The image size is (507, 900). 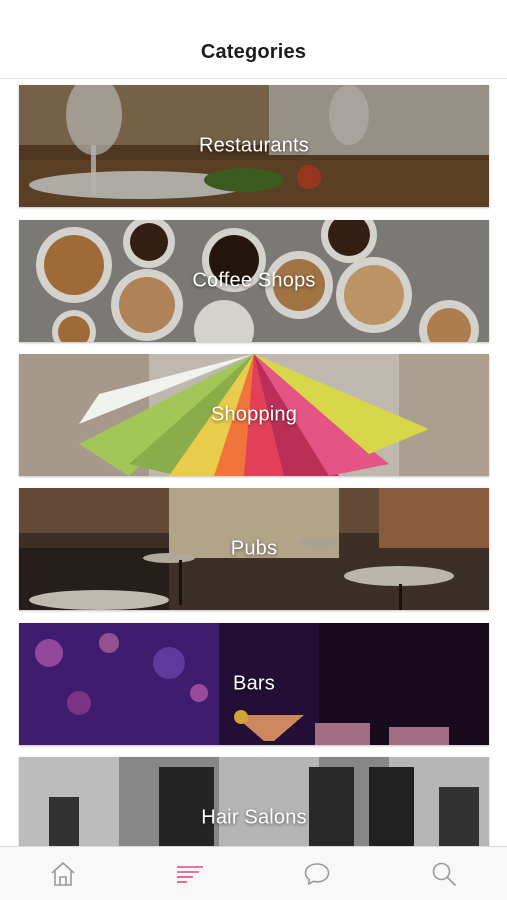 I want to click on category-card-pubs: Pubs, so click(x=254, y=549).